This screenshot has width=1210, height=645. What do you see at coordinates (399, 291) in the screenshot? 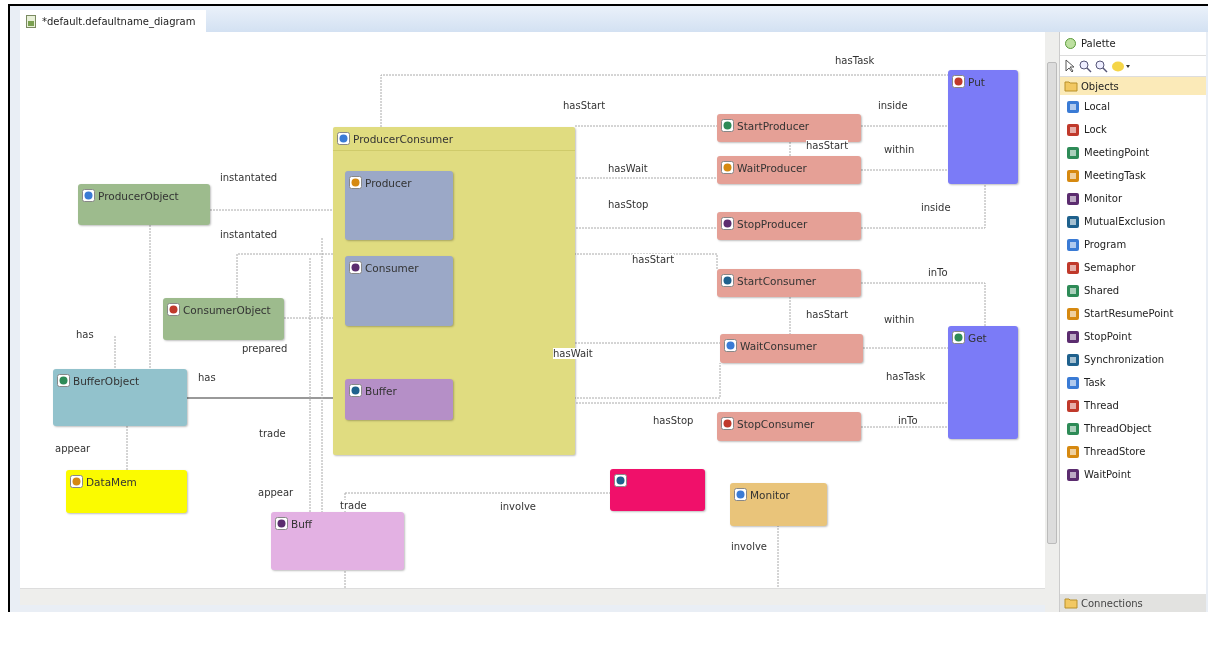
I see `diagram-node: Consumer` at bounding box center [399, 291].